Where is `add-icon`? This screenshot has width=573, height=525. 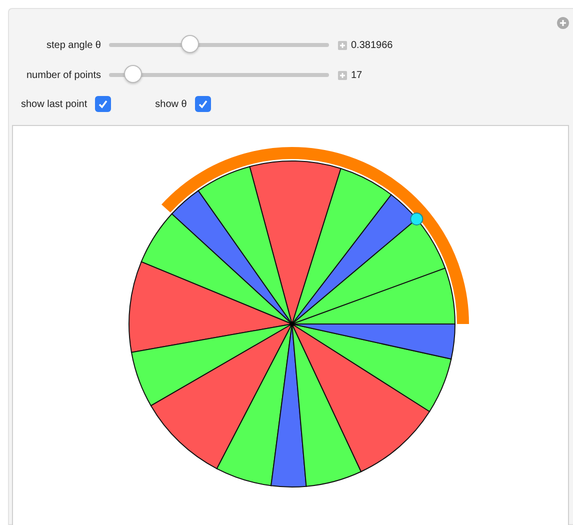 add-icon is located at coordinates (563, 23).